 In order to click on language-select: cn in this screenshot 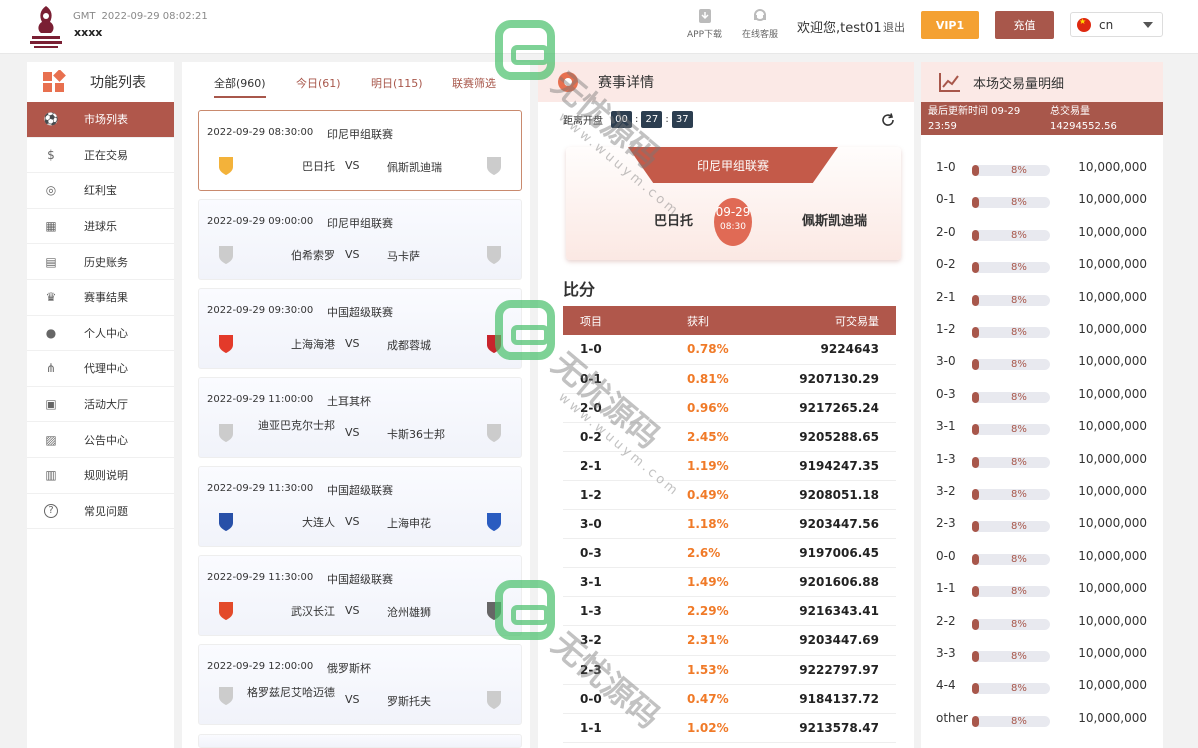, I will do `click(1116, 24)`.